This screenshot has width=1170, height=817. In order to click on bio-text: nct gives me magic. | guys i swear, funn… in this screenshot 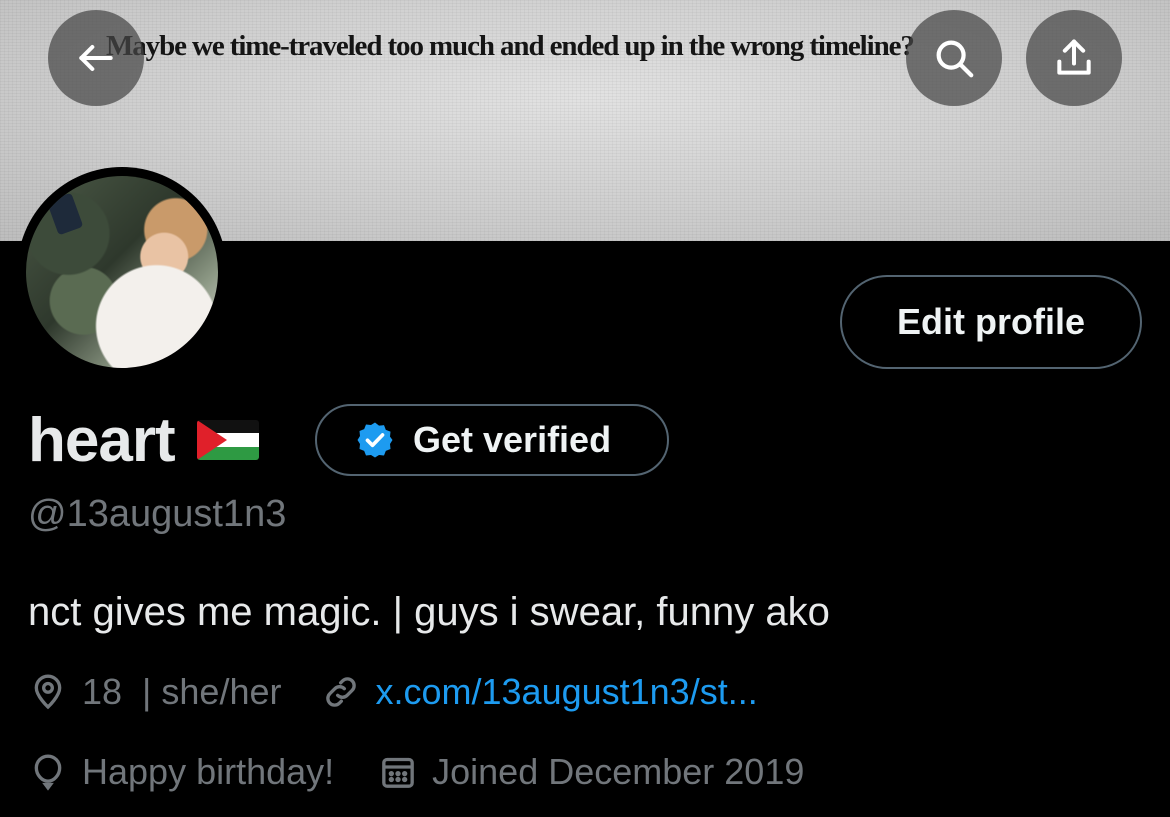, I will do `click(429, 612)`.